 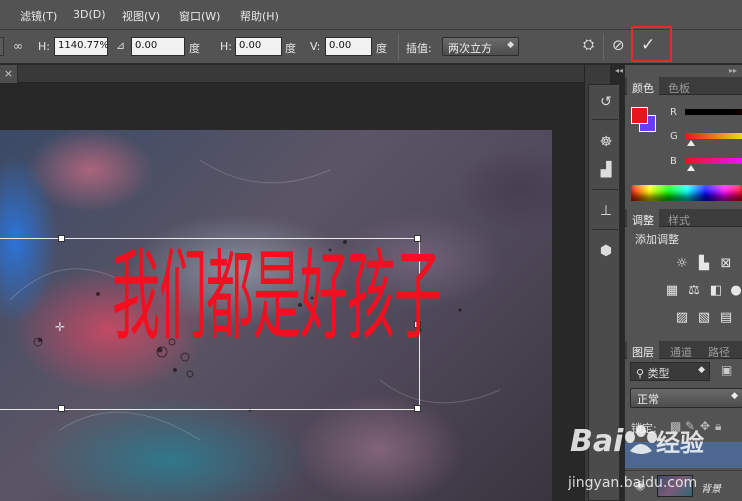 What do you see at coordinates (2, 46) in the screenshot?
I see `w-input-edge` at bounding box center [2, 46].